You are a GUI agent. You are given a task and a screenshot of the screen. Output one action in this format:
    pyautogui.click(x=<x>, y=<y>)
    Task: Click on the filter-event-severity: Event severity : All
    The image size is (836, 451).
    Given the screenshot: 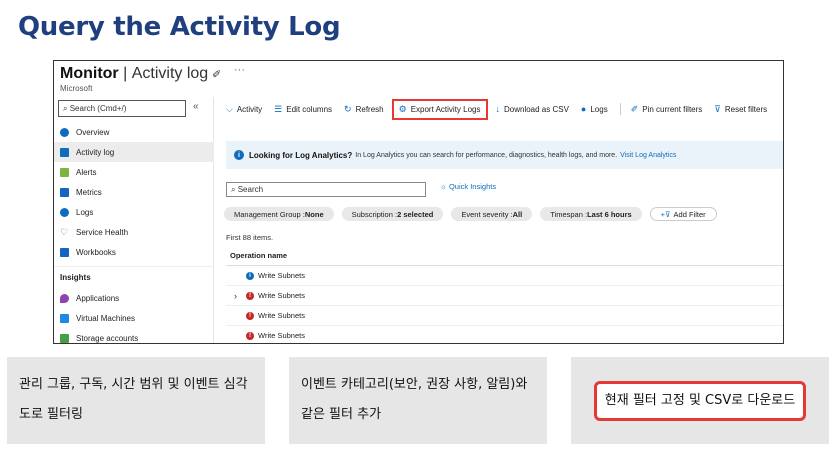 What is the action you would take?
    pyautogui.click(x=492, y=214)
    